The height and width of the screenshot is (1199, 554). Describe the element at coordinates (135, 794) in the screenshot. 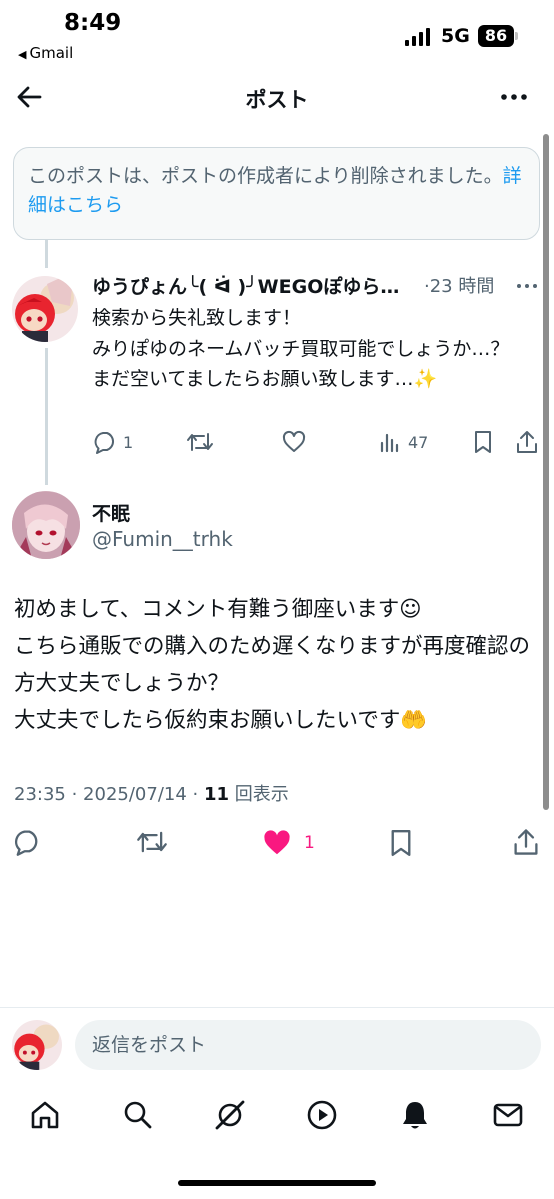

I see `post-date: 2025/07/14` at that location.